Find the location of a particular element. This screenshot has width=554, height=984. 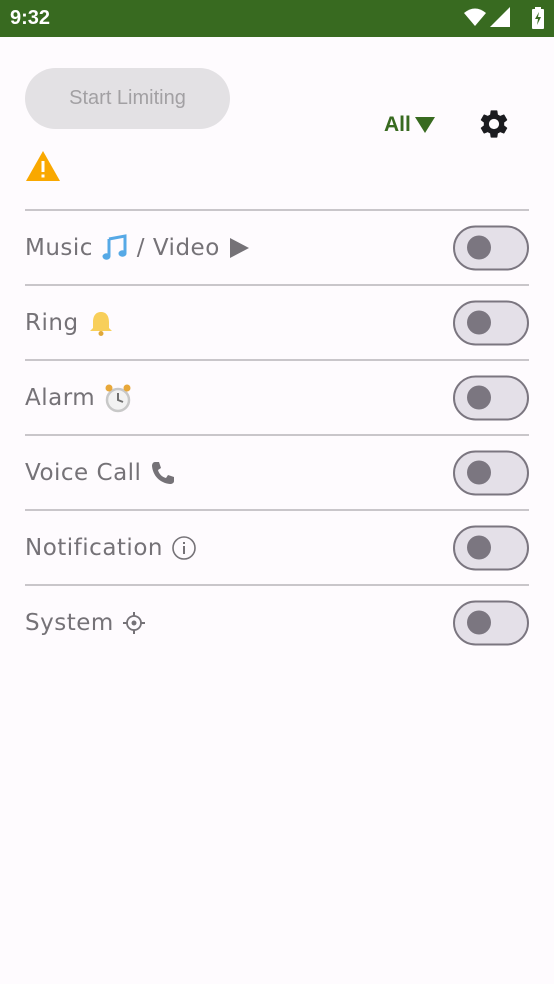

stream-label-ring: Ring is located at coordinates (70, 323).